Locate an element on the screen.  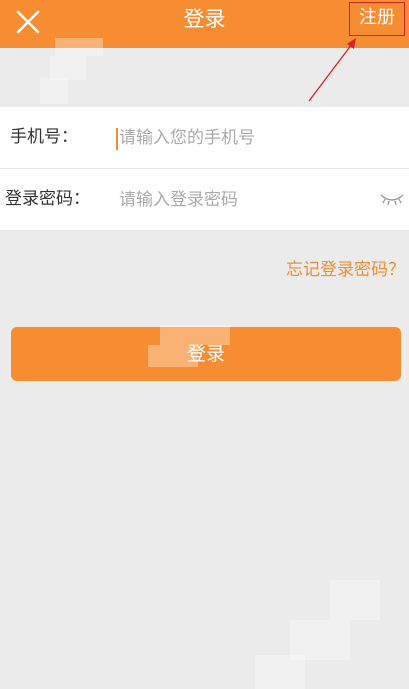
phone-input is located at coordinates (242, 138).